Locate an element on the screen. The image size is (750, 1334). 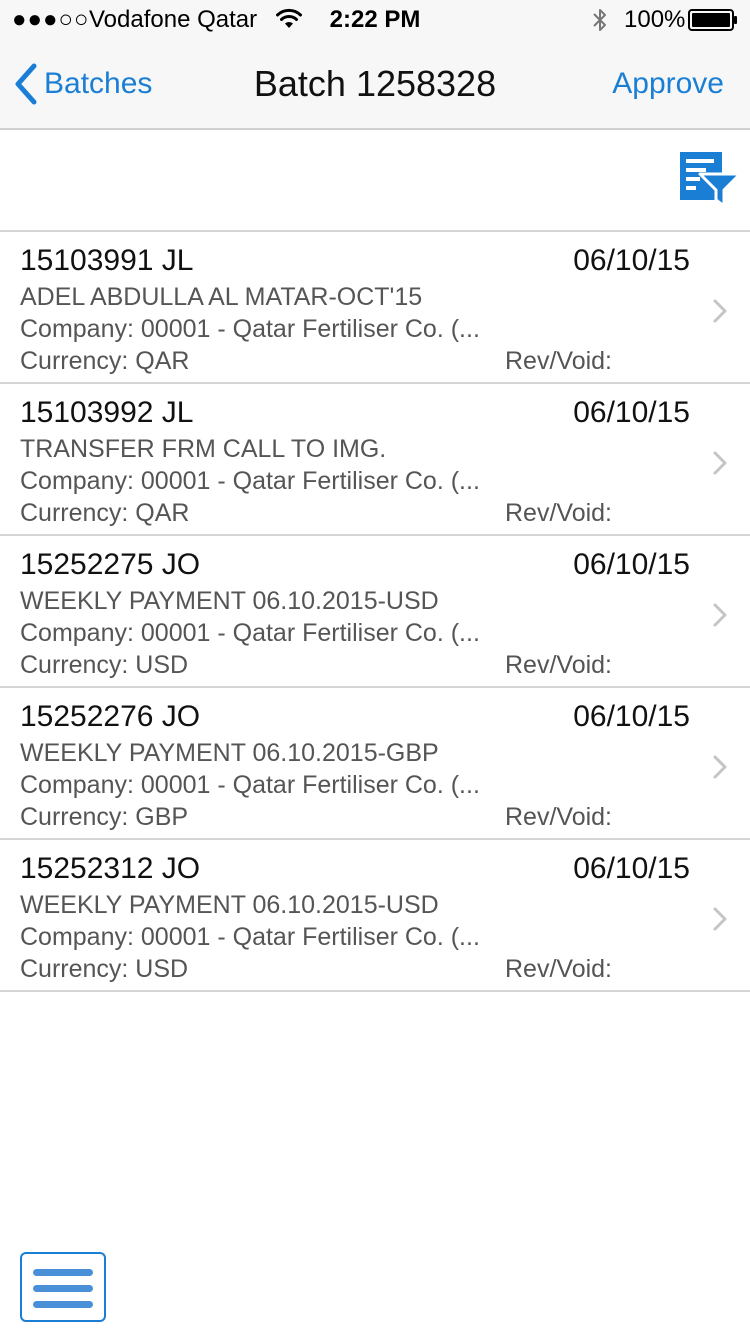
batch-number: 15252276 JO is located at coordinates (110, 716).